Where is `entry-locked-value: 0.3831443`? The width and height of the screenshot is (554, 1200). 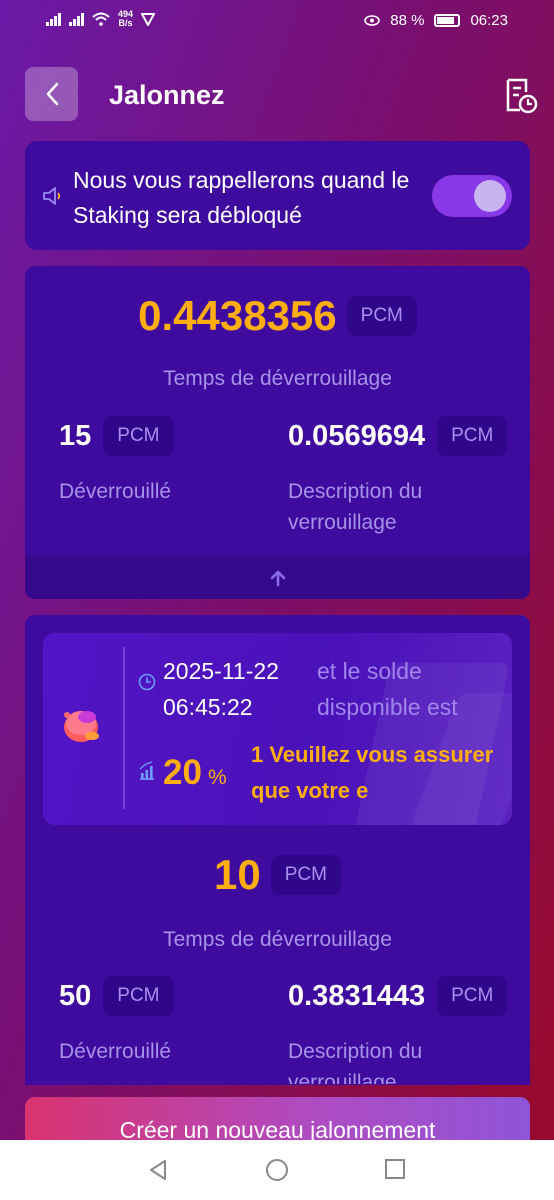
entry-locked-value: 0.3831443 is located at coordinates (357, 995).